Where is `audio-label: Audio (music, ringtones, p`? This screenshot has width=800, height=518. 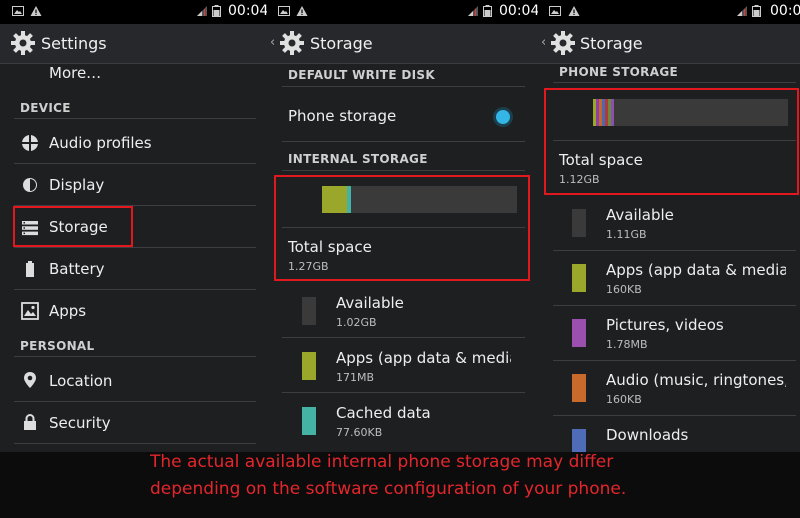 audio-label: Audio (music, ringtones, p is located at coordinates (696, 380).